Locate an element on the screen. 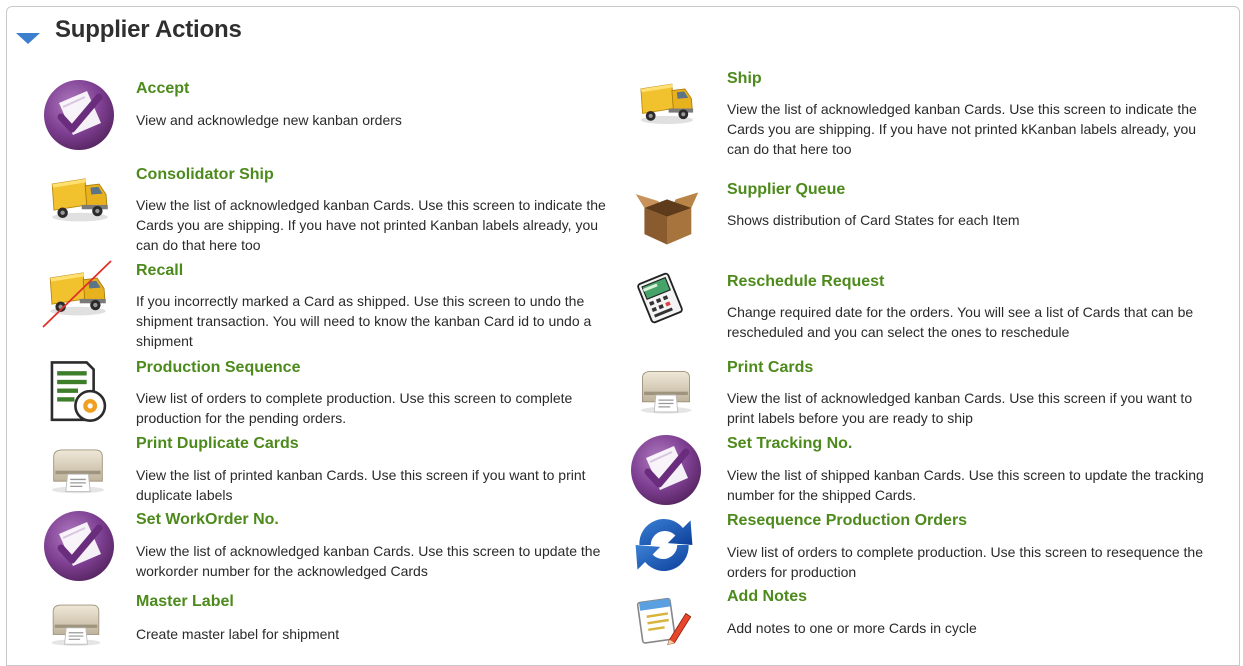 This screenshot has width=1243, height=666. action-print-duplicate-cards-link: Print Duplicate Cards is located at coordinates (217, 444).